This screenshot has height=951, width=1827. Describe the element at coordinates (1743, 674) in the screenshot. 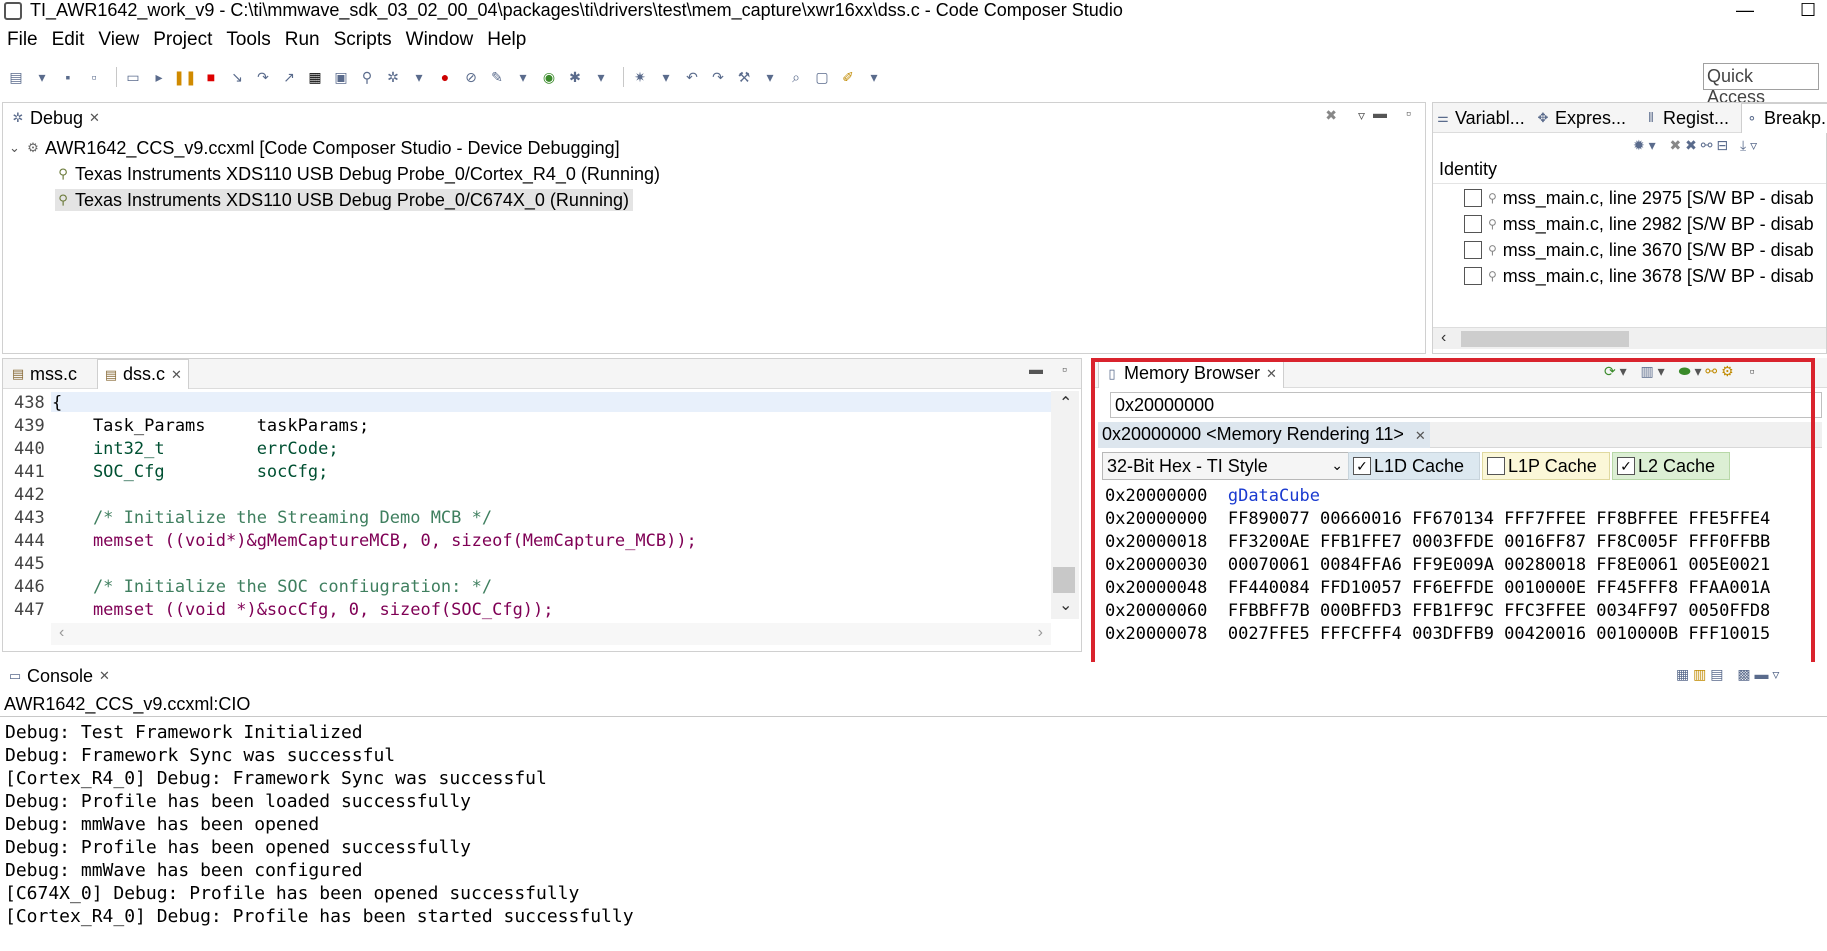

I see `open-console-icon: ▩` at that location.